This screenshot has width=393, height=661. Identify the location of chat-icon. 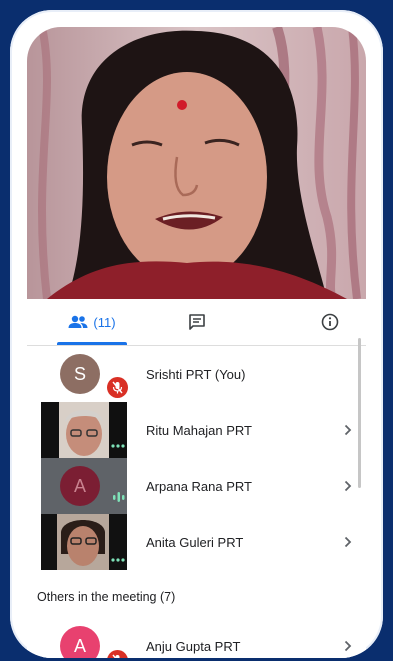
(197, 322).